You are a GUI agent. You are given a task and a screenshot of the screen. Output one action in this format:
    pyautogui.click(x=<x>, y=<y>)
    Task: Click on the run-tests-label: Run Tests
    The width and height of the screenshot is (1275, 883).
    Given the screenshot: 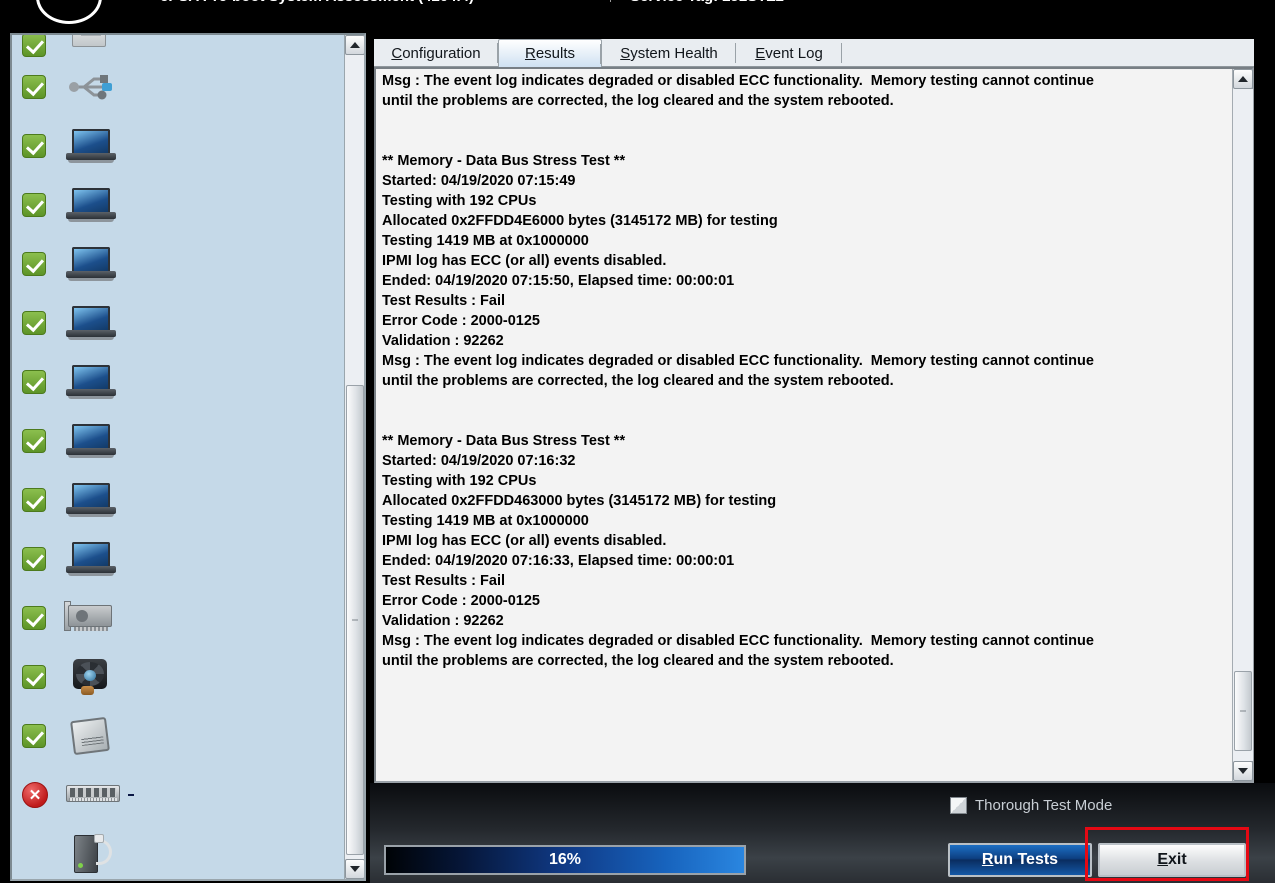 What is the action you would take?
    pyautogui.click(x=1020, y=859)
    